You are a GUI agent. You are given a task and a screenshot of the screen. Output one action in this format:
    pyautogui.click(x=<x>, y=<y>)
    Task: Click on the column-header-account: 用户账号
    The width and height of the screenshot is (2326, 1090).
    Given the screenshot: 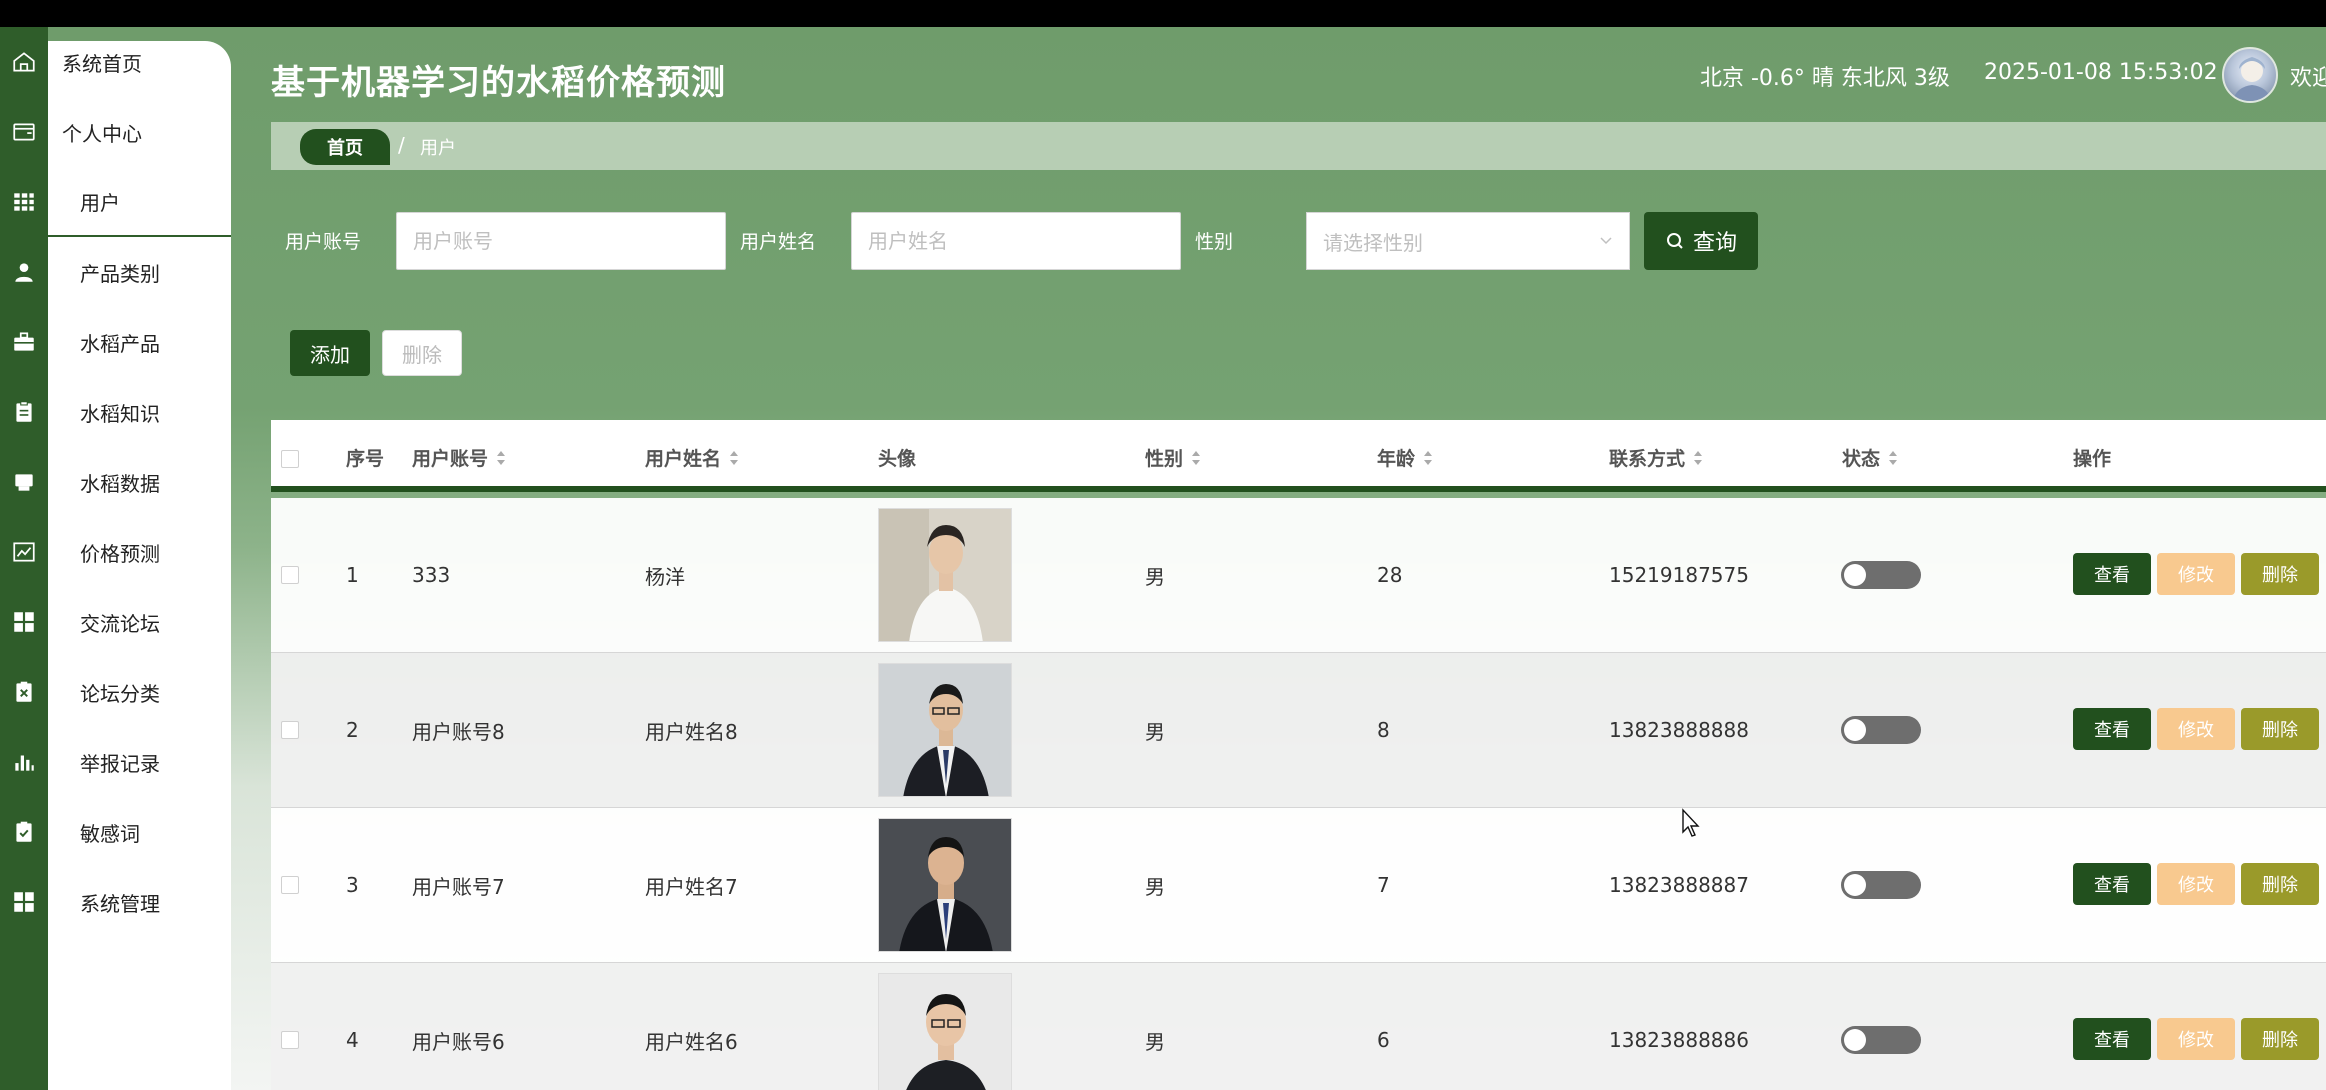 What is the action you would take?
    pyautogui.click(x=459, y=457)
    